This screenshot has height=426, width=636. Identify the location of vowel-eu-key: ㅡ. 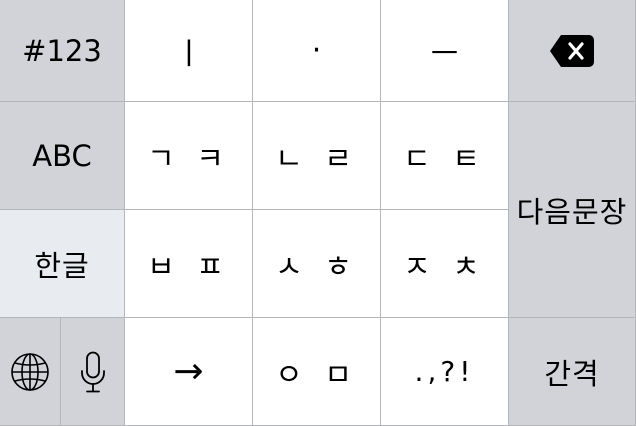
(445, 51).